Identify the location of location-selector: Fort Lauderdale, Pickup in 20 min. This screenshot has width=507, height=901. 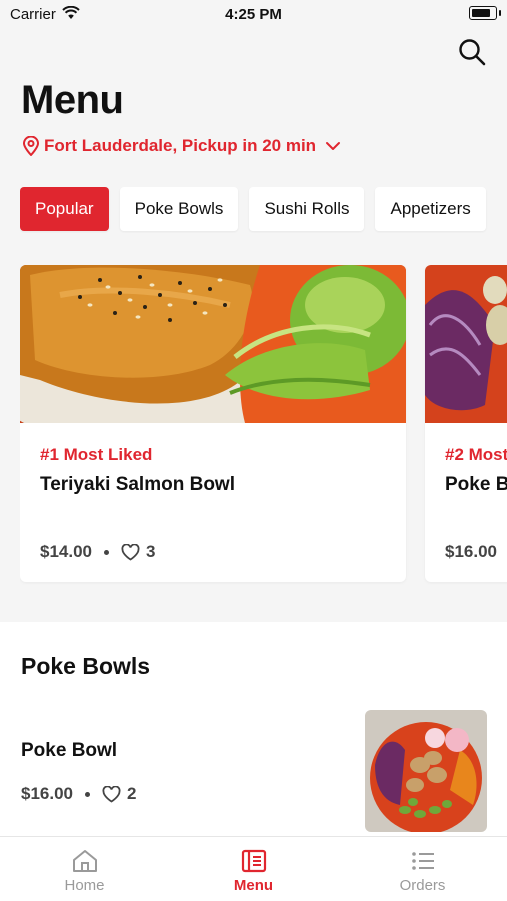
(182, 146).